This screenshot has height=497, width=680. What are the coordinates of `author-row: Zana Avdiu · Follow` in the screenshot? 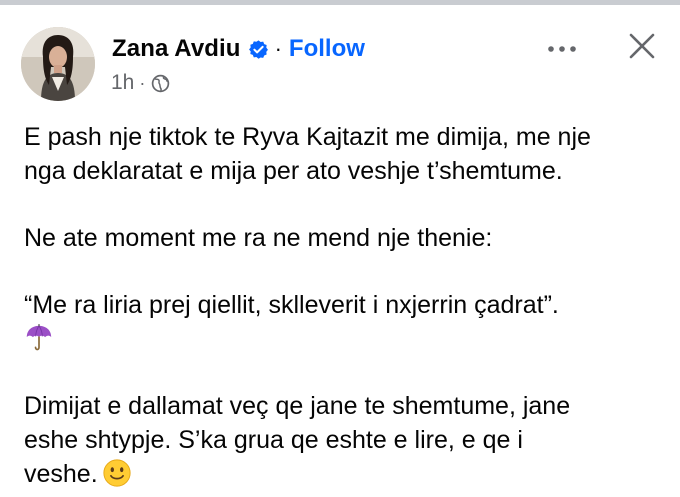 It's located at (238, 49).